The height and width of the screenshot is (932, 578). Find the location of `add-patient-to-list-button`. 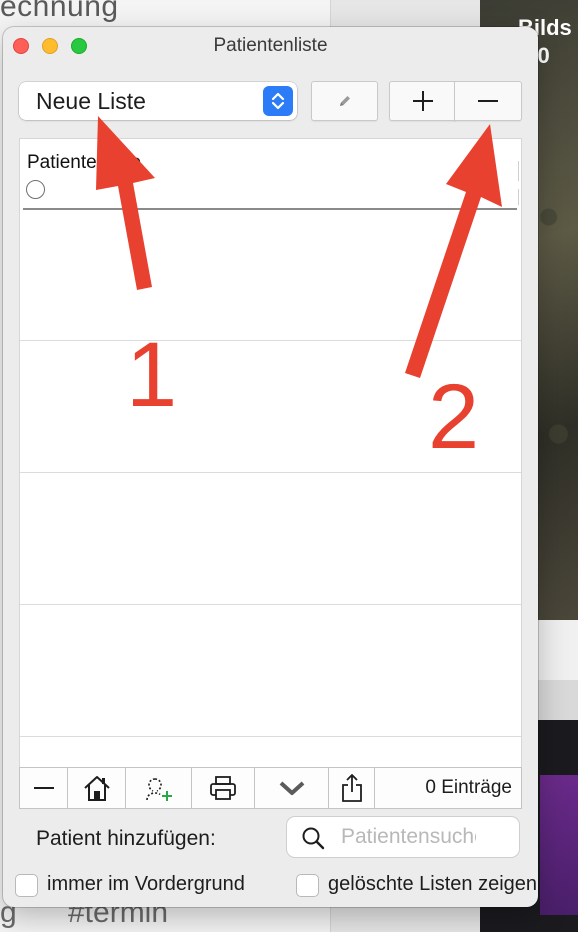

add-patient-to-list-button is located at coordinates (159, 788).